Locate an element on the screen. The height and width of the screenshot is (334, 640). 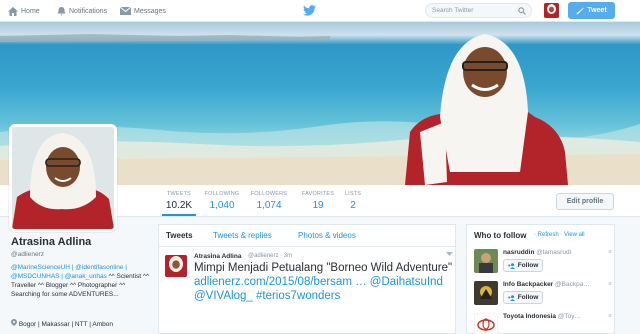
twitter-bird-icon is located at coordinates (309, 10).